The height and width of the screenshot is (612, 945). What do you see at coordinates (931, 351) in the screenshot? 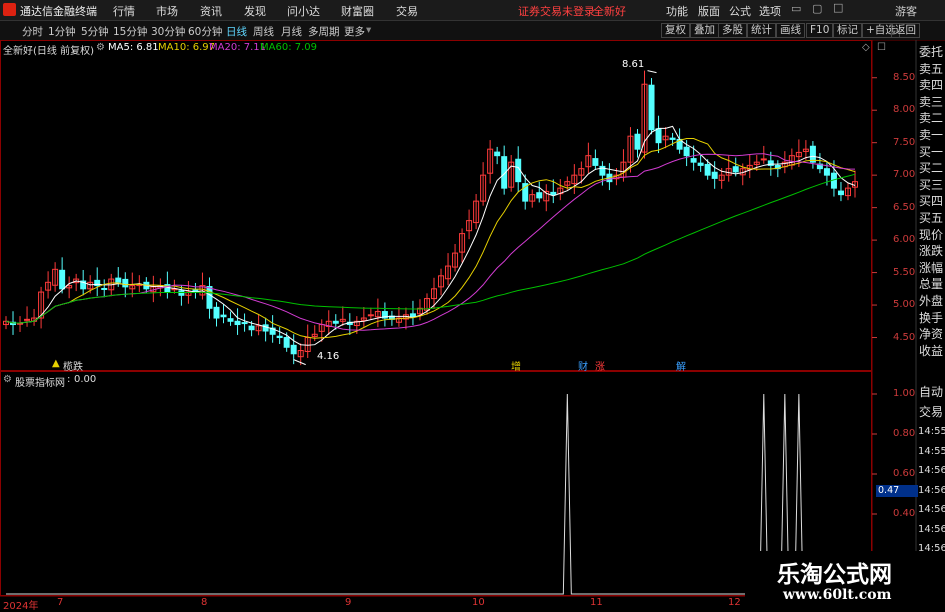
I see `side-panel-item: 收益` at bounding box center [931, 351].